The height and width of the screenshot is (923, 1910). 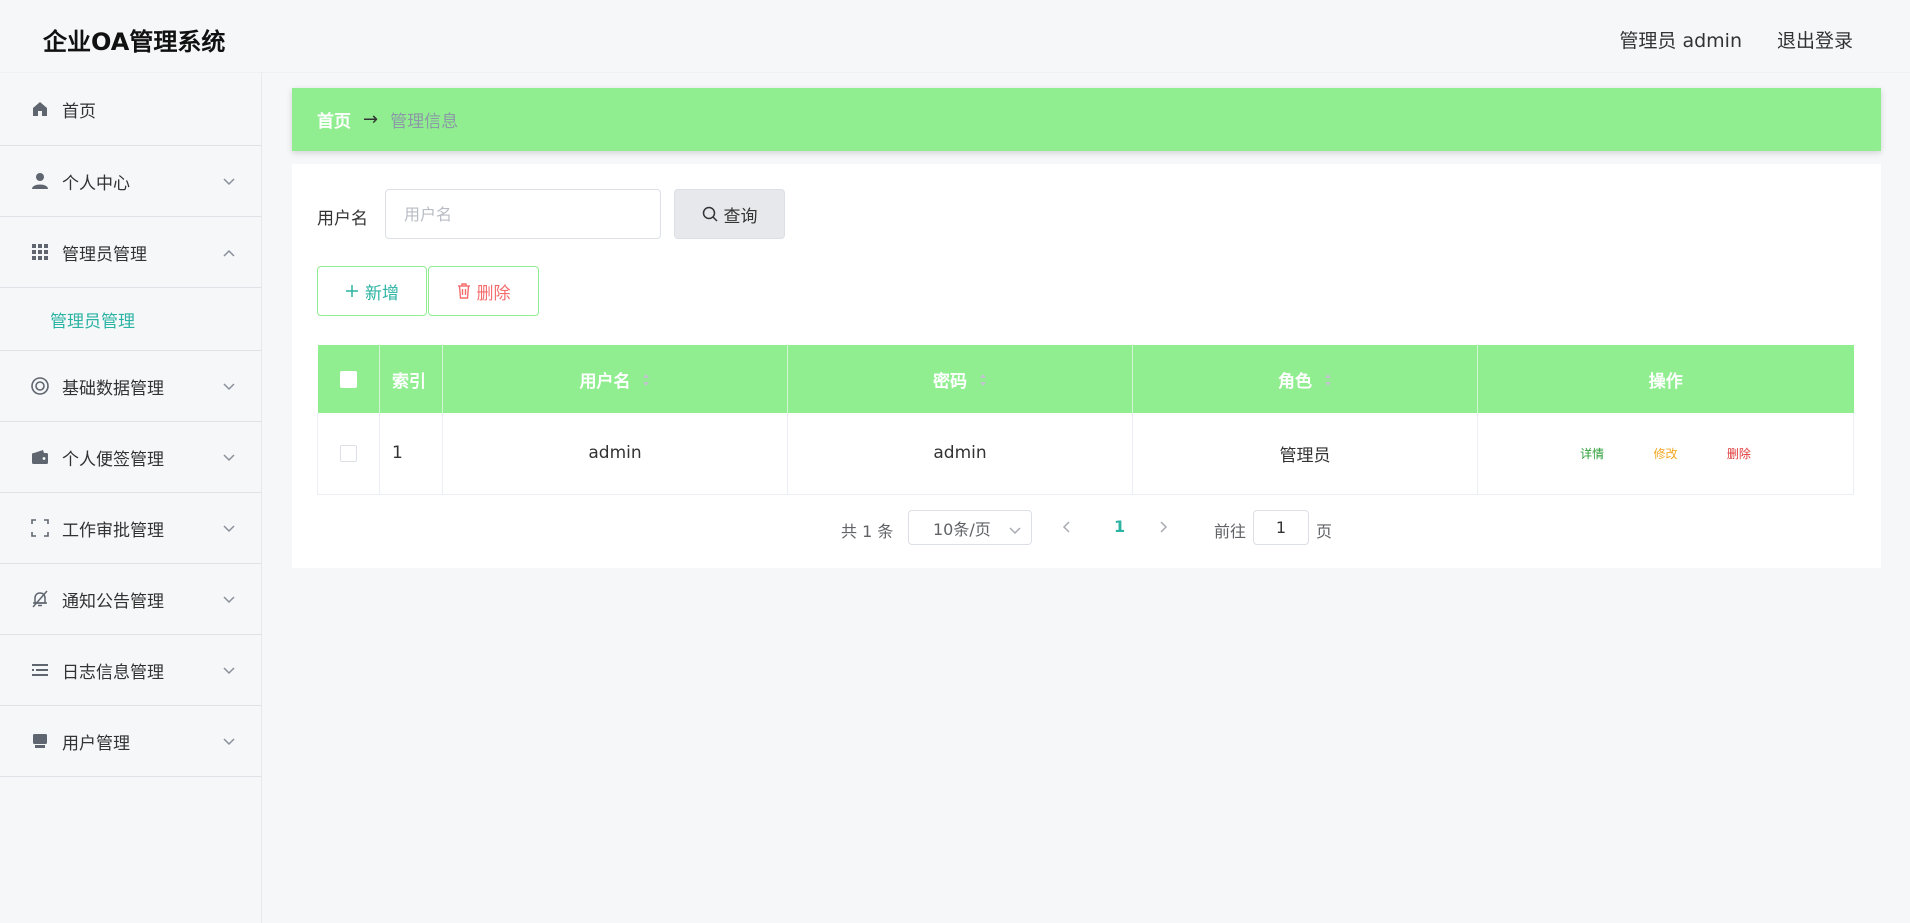 I want to click on column-header-password-label: 密码, so click(x=950, y=381).